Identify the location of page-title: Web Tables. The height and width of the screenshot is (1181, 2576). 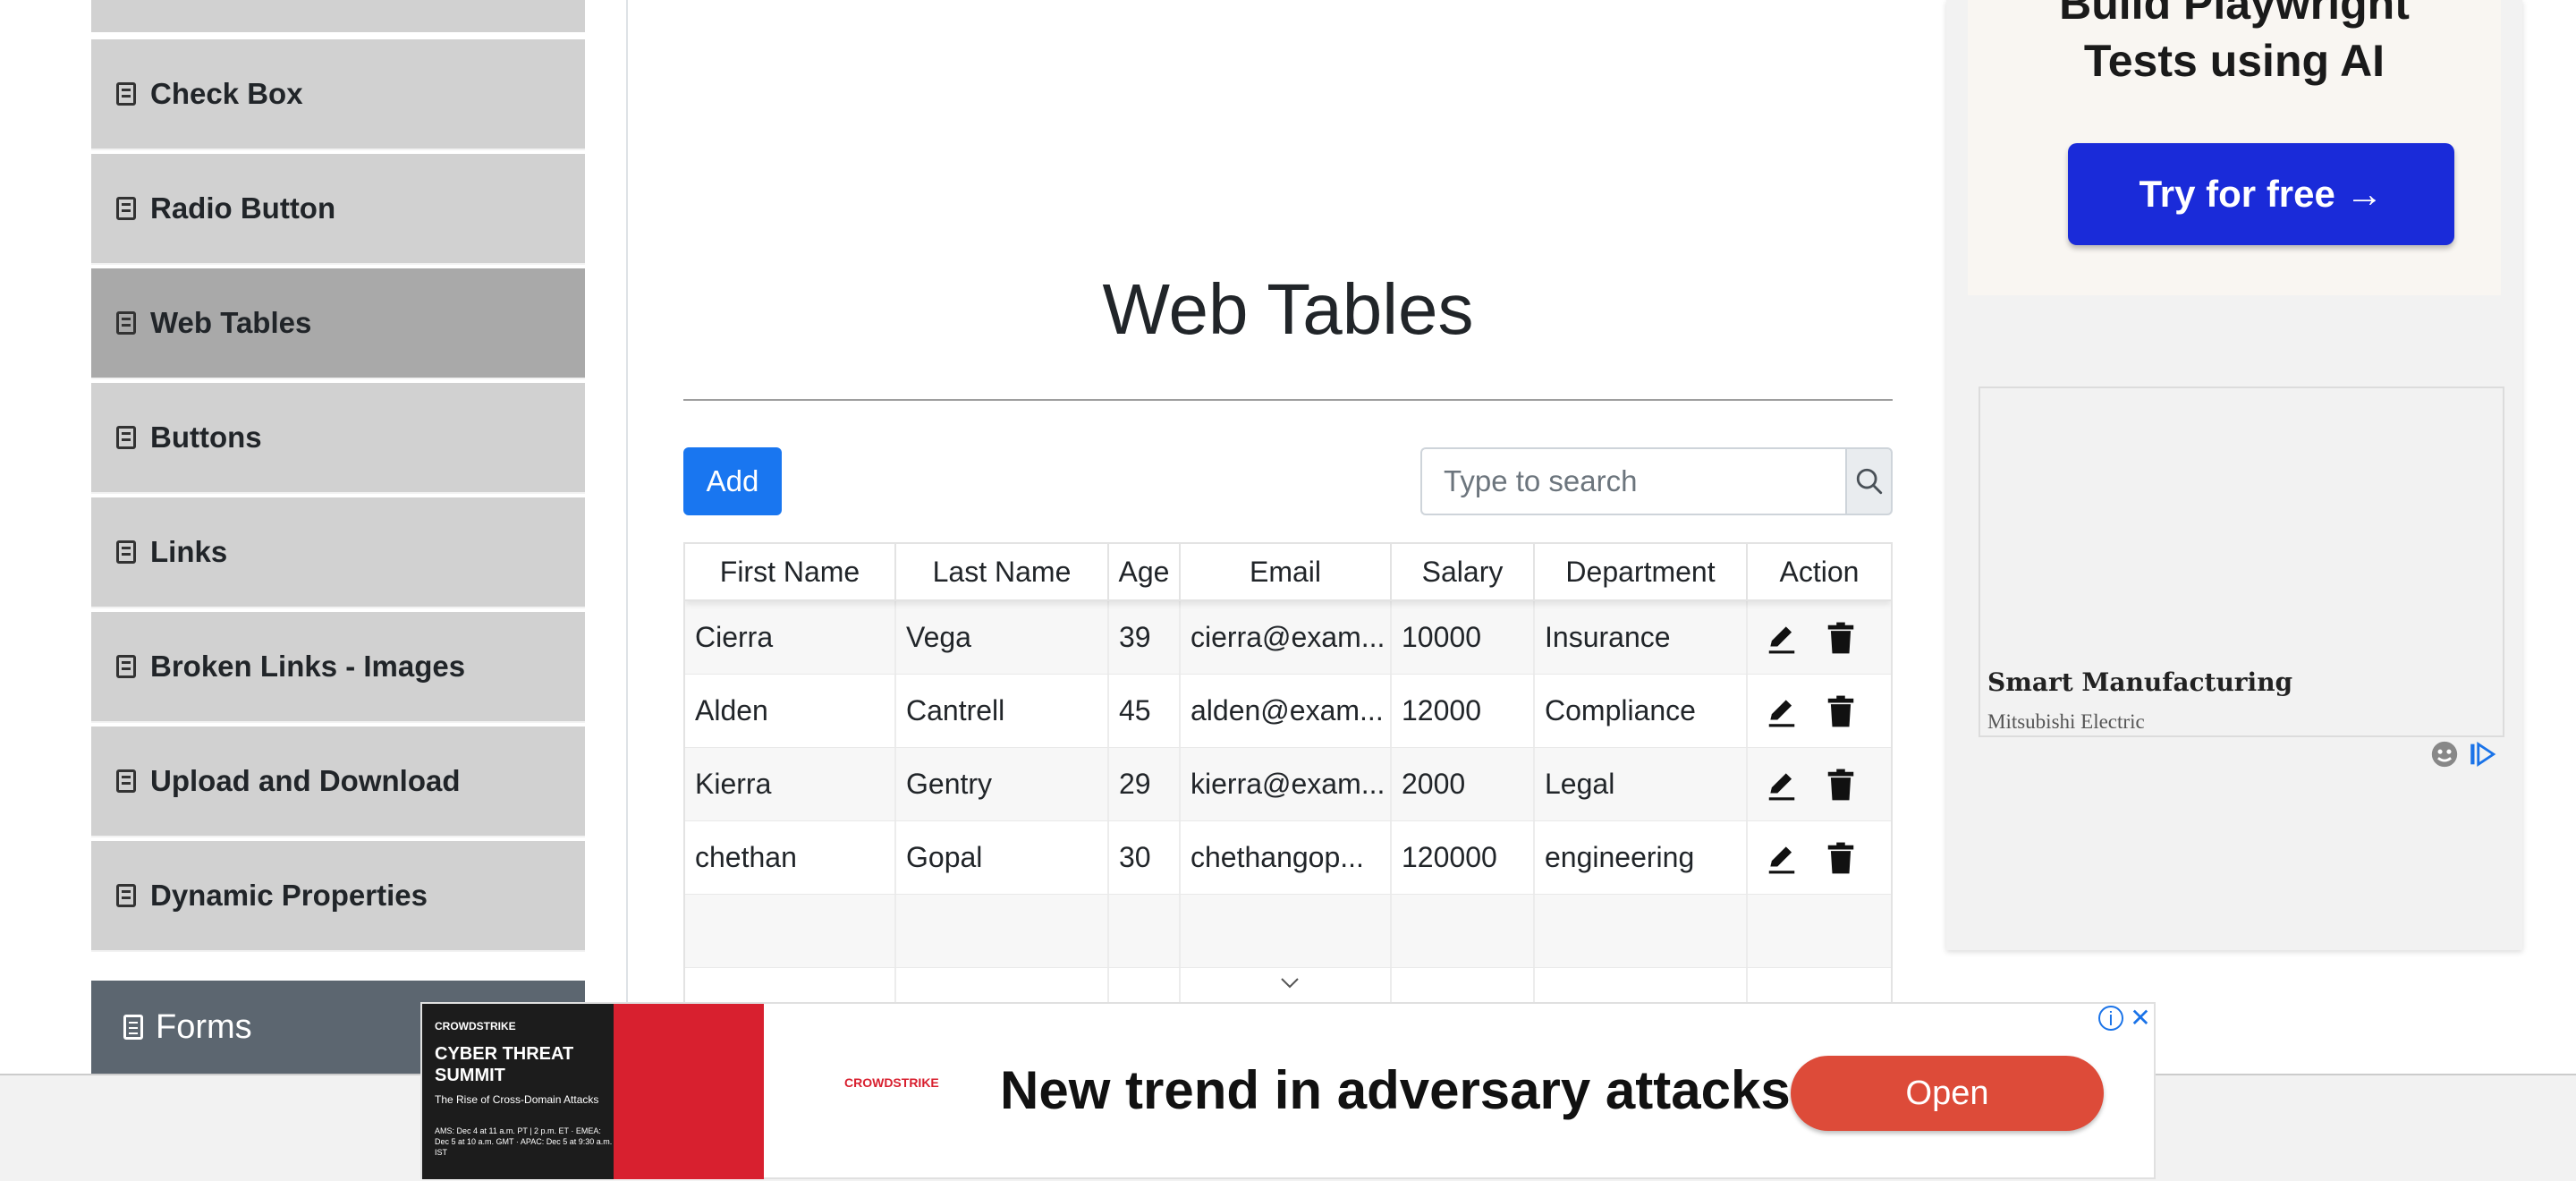
(1288, 309).